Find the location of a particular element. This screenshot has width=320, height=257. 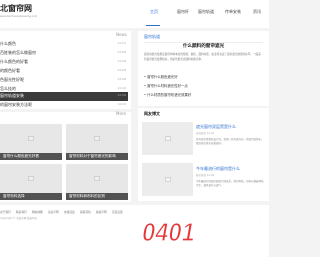

footer-link: 意见反馈 is located at coordinates (117, 212).